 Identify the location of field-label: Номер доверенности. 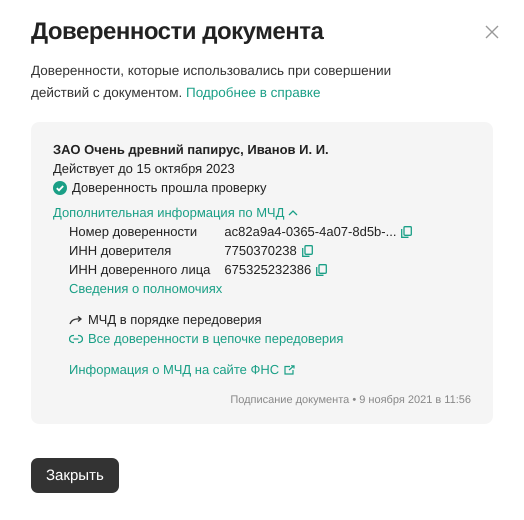
(133, 232).